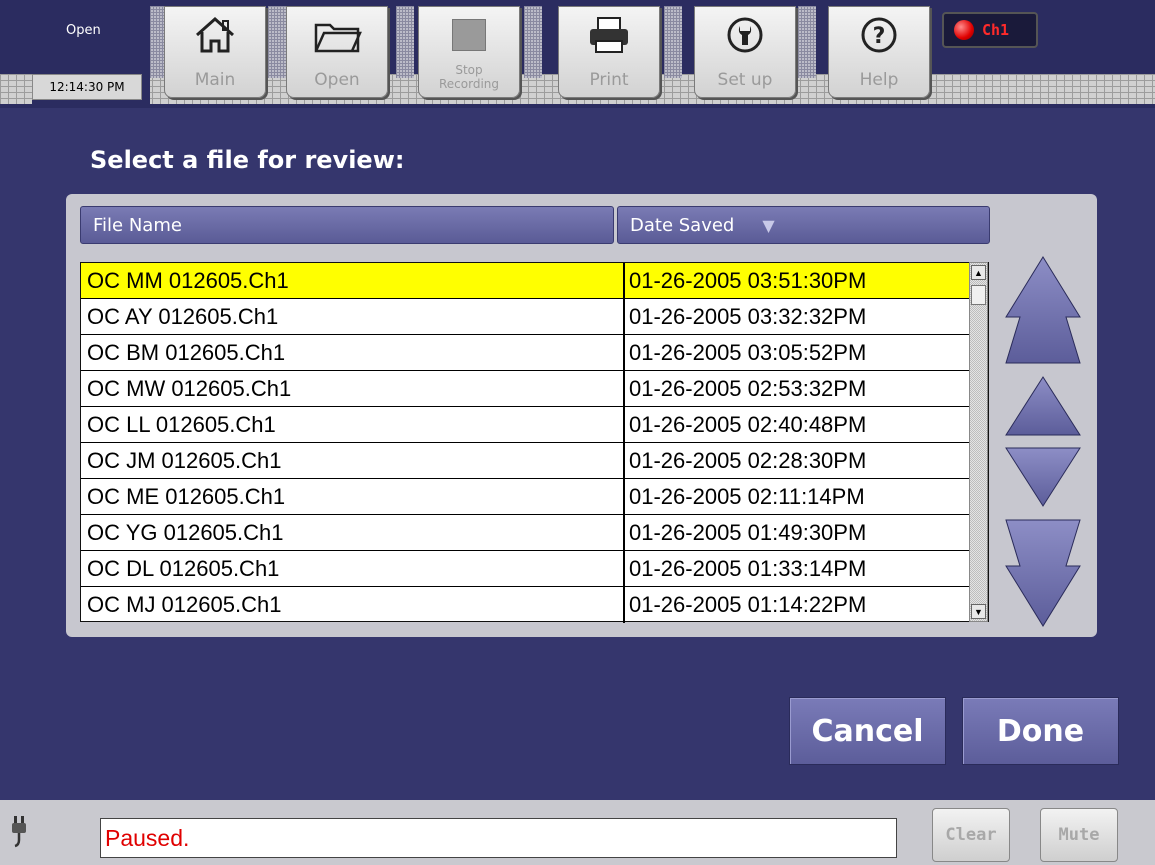  I want to click on file-name-cell: OC ME 012605.Ch1, so click(186, 496).